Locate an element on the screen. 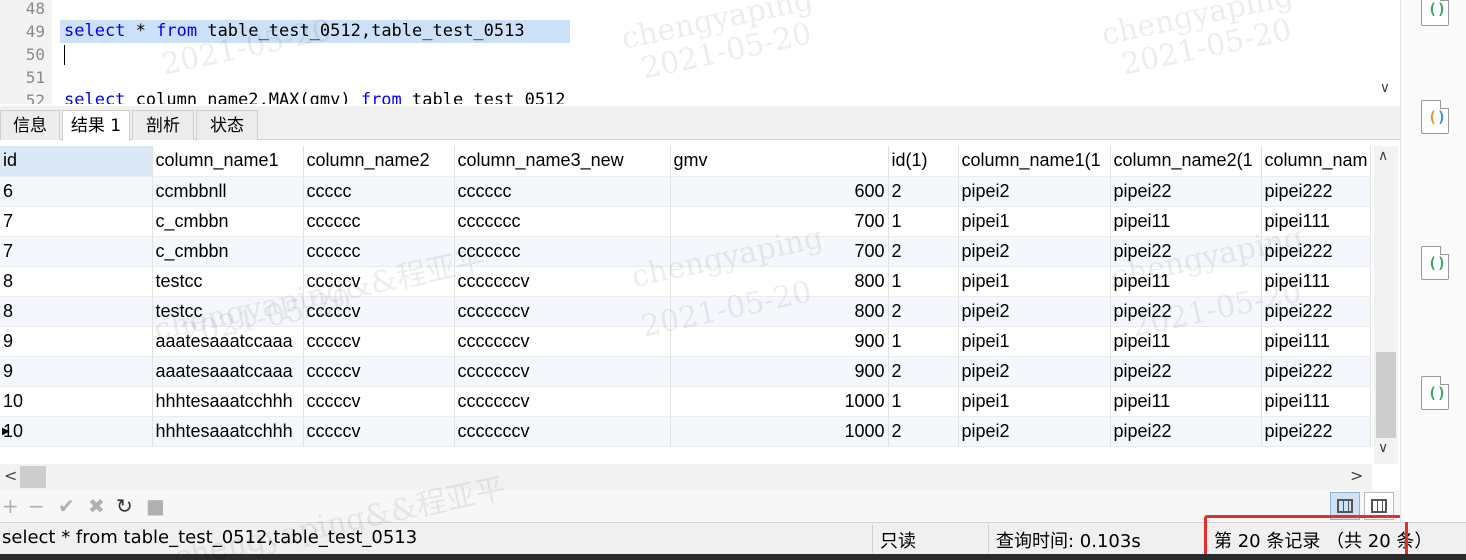  table-cell: 900 is located at coordinates (779, 341).